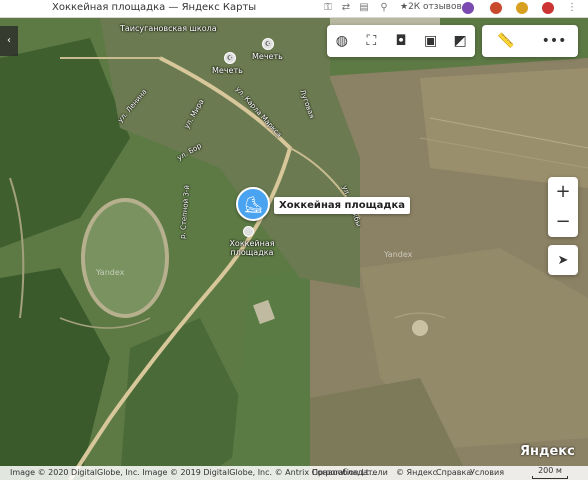  Describe the element at coordinates (168, 28) in the screenshot. I see `place-label-school: Таисугановская школа` at that location.